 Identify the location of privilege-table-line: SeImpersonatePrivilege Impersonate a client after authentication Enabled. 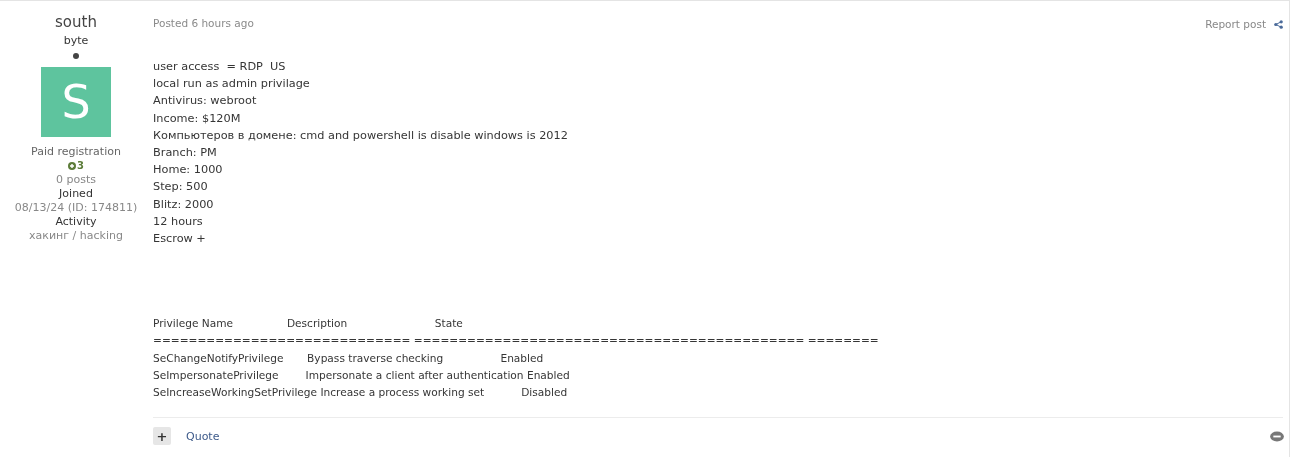
(362, 375).